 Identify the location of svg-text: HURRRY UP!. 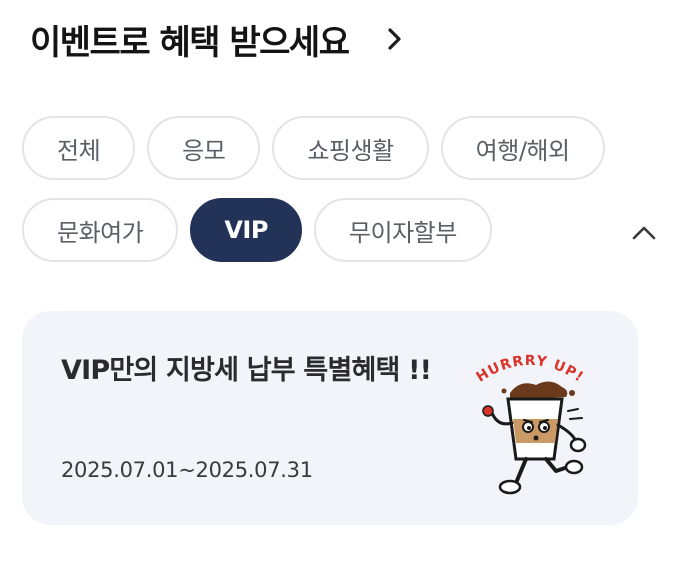
(530, 369).